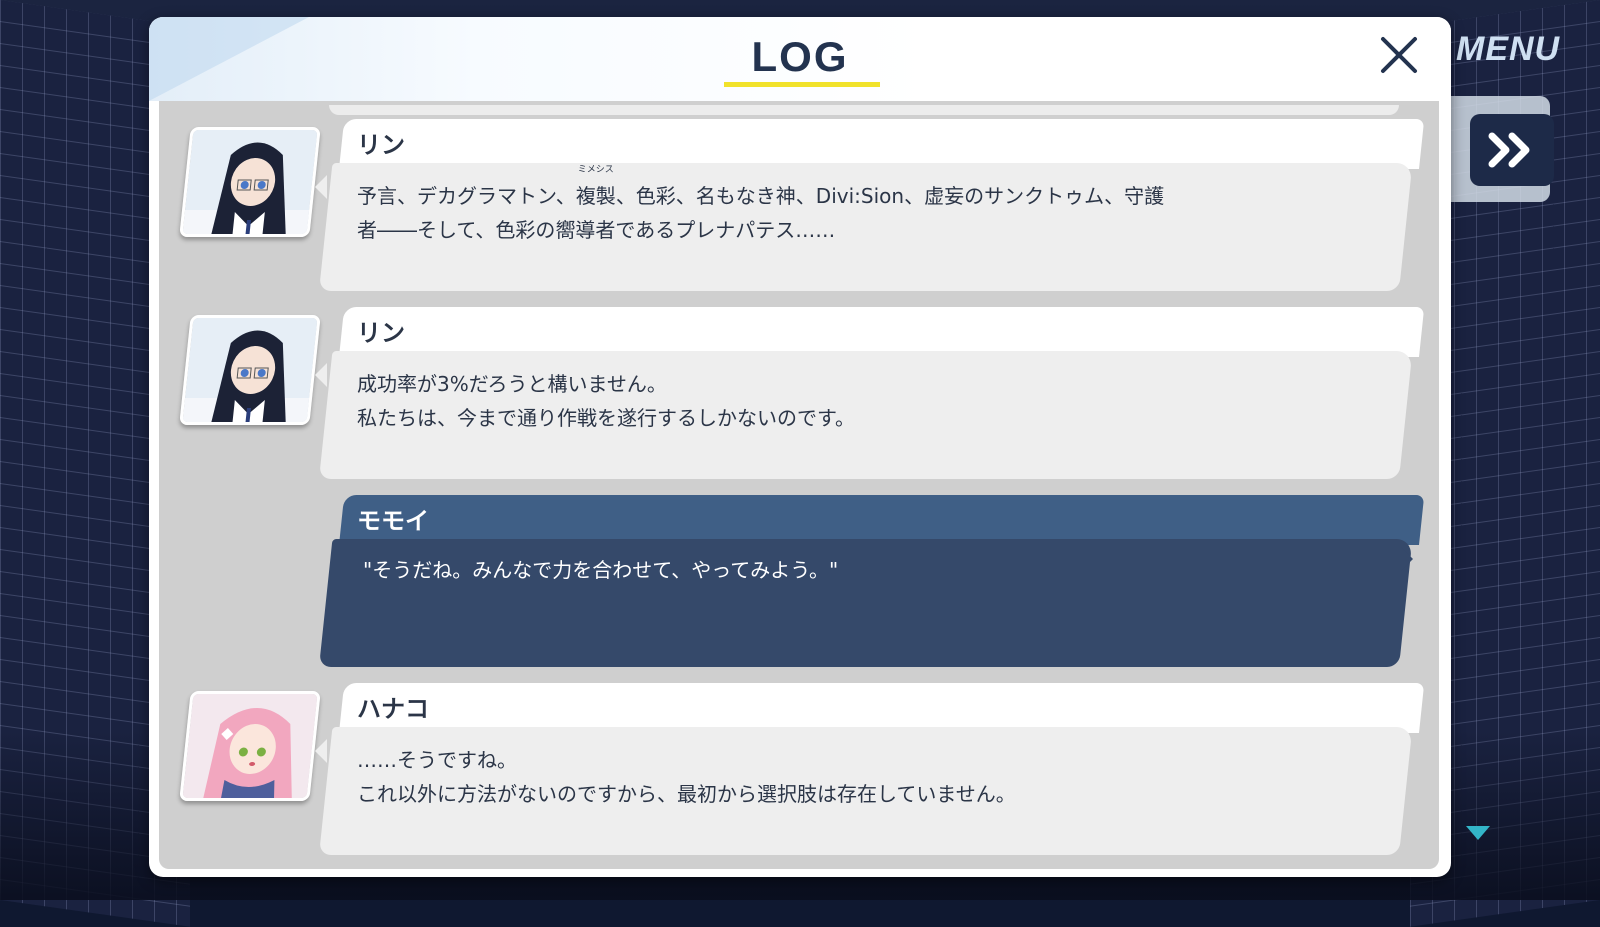 The width and height of the screenshot is (1600, 927). Describe the element at coordinates (802, 84) in the screenshot. I see `title-underline` at that location.